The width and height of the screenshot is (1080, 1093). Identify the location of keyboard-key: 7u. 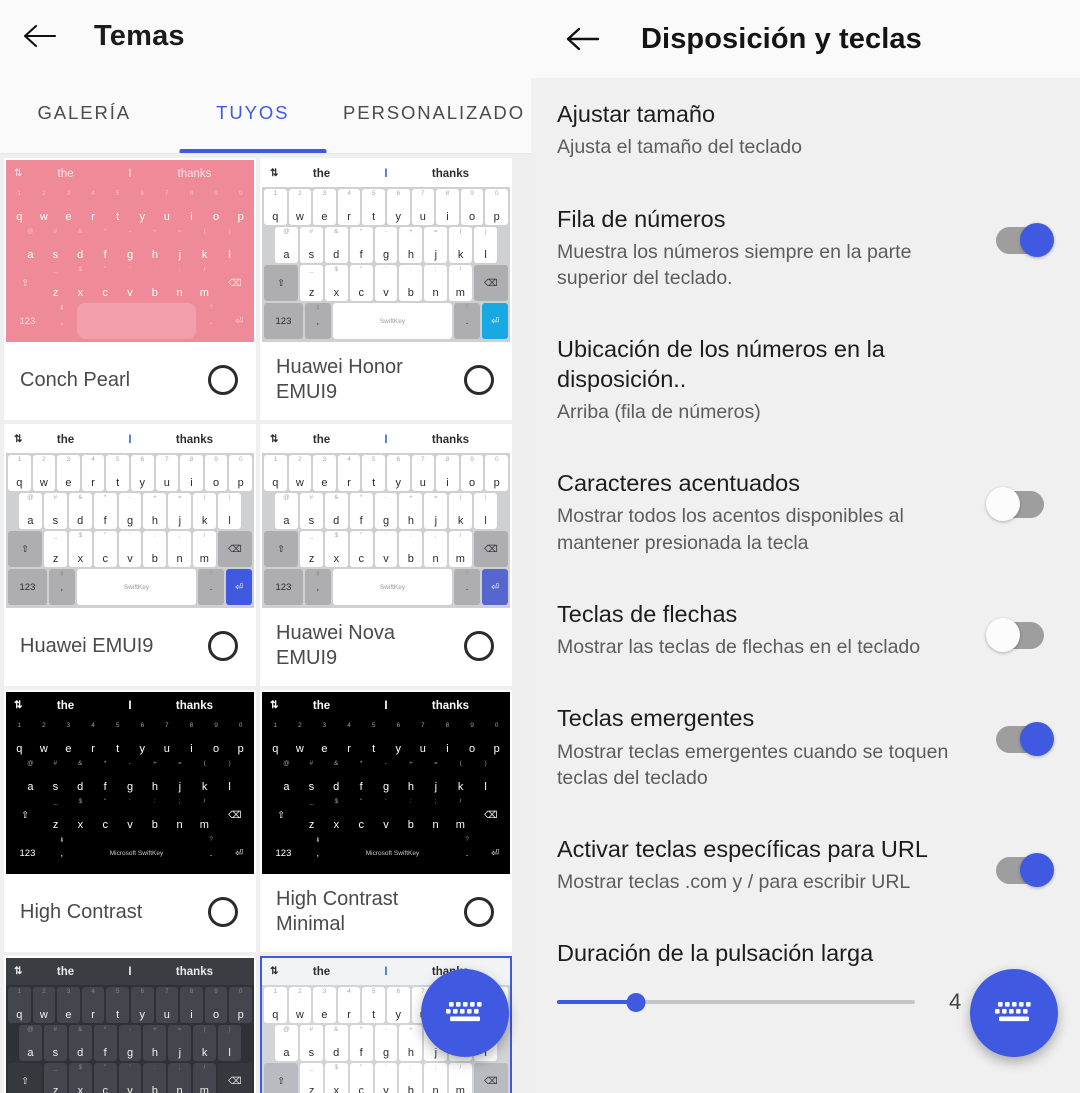
(422, 739).